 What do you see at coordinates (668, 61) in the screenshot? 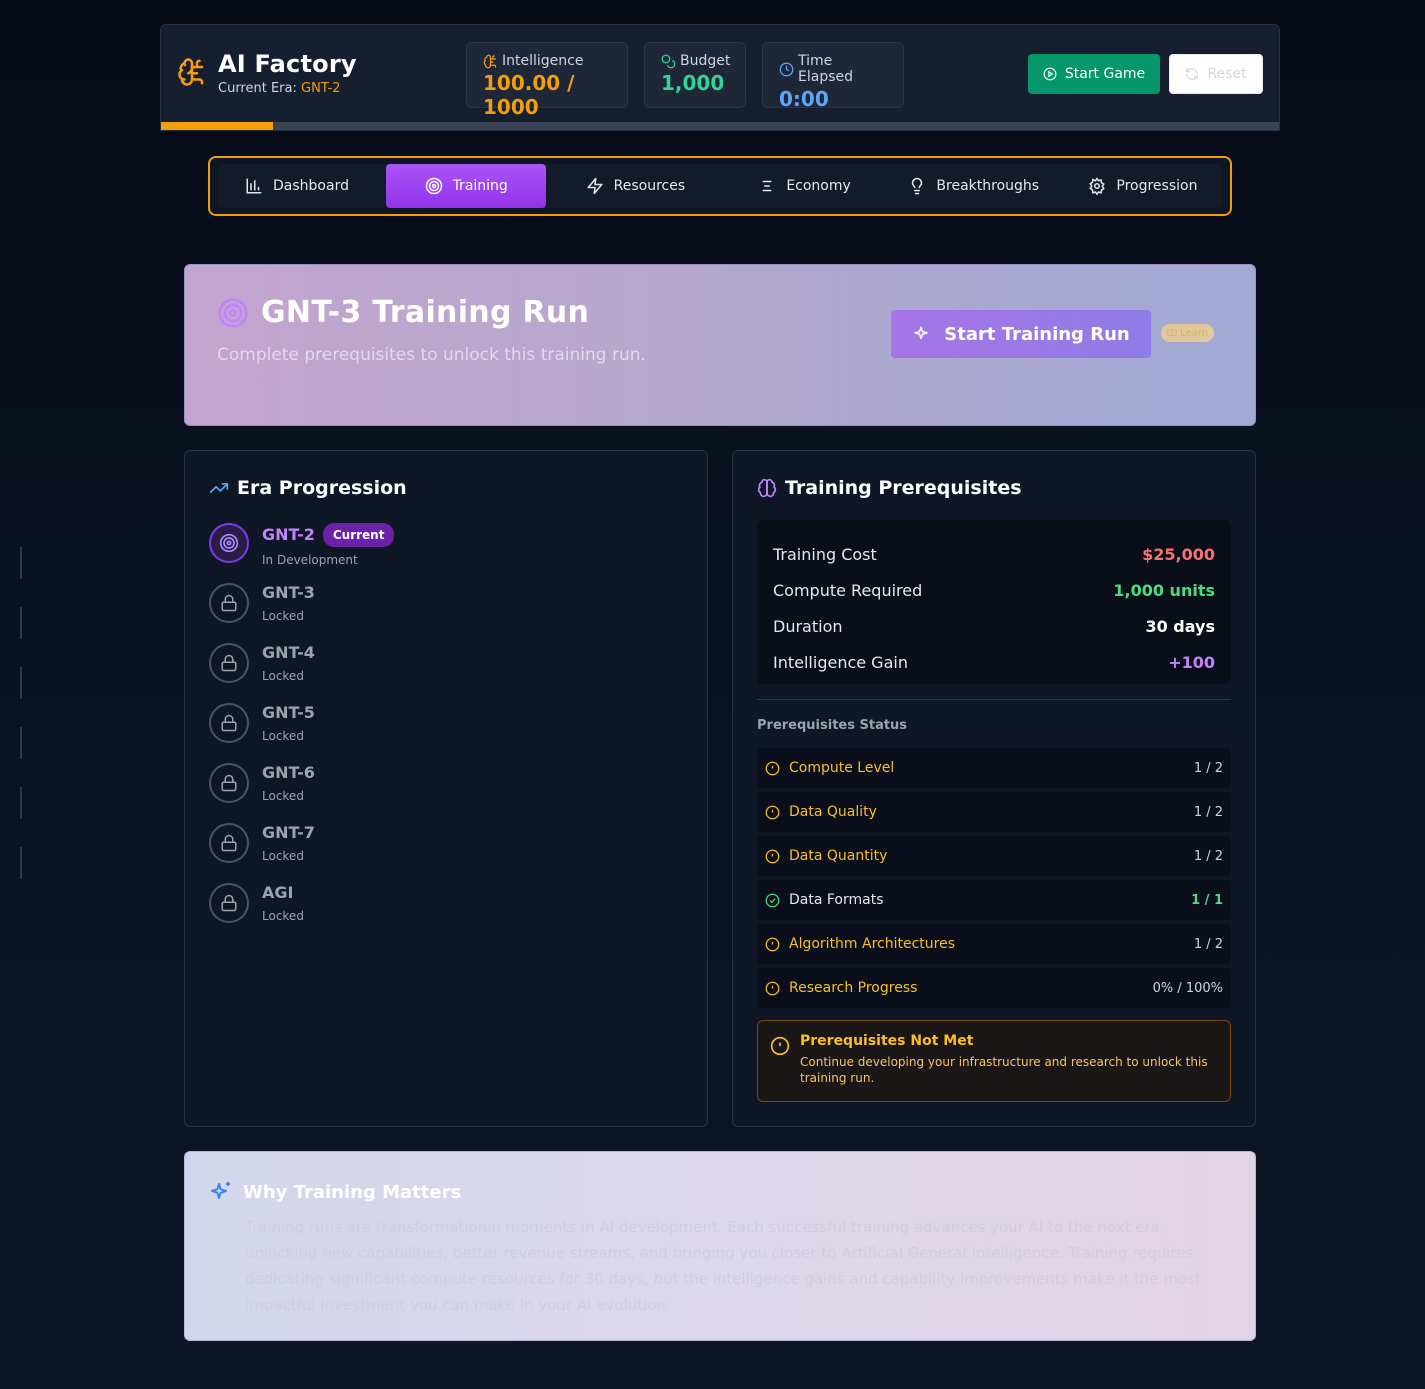
I see `coins-icon` at bounding box center [668, 61].